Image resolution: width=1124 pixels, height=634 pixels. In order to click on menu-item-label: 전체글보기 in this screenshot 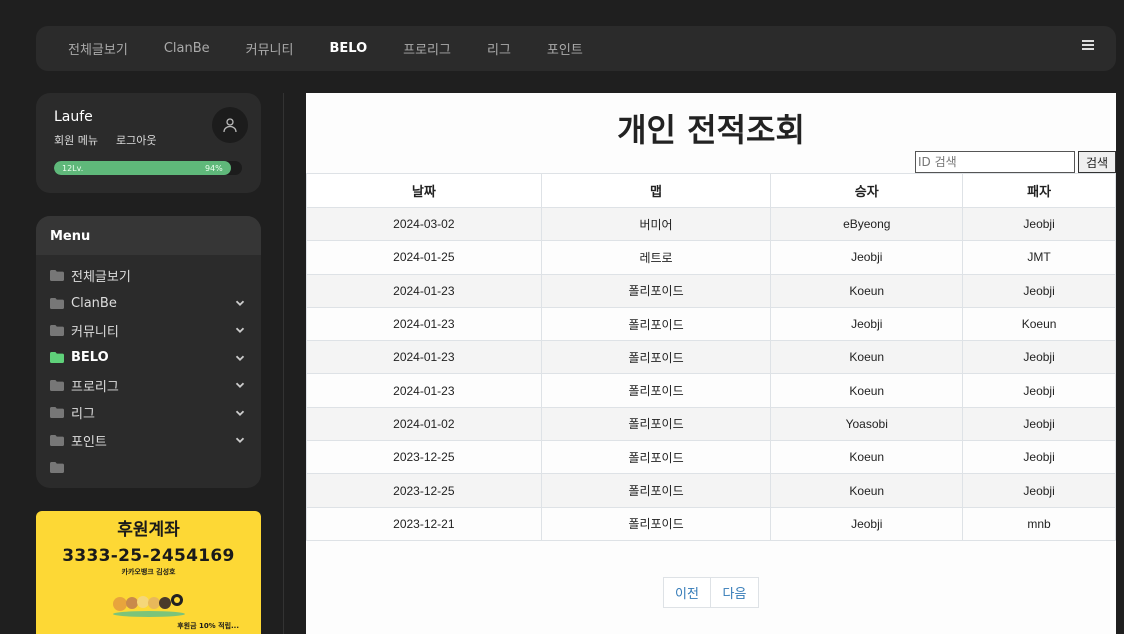, I will do `click(101, 278)`.